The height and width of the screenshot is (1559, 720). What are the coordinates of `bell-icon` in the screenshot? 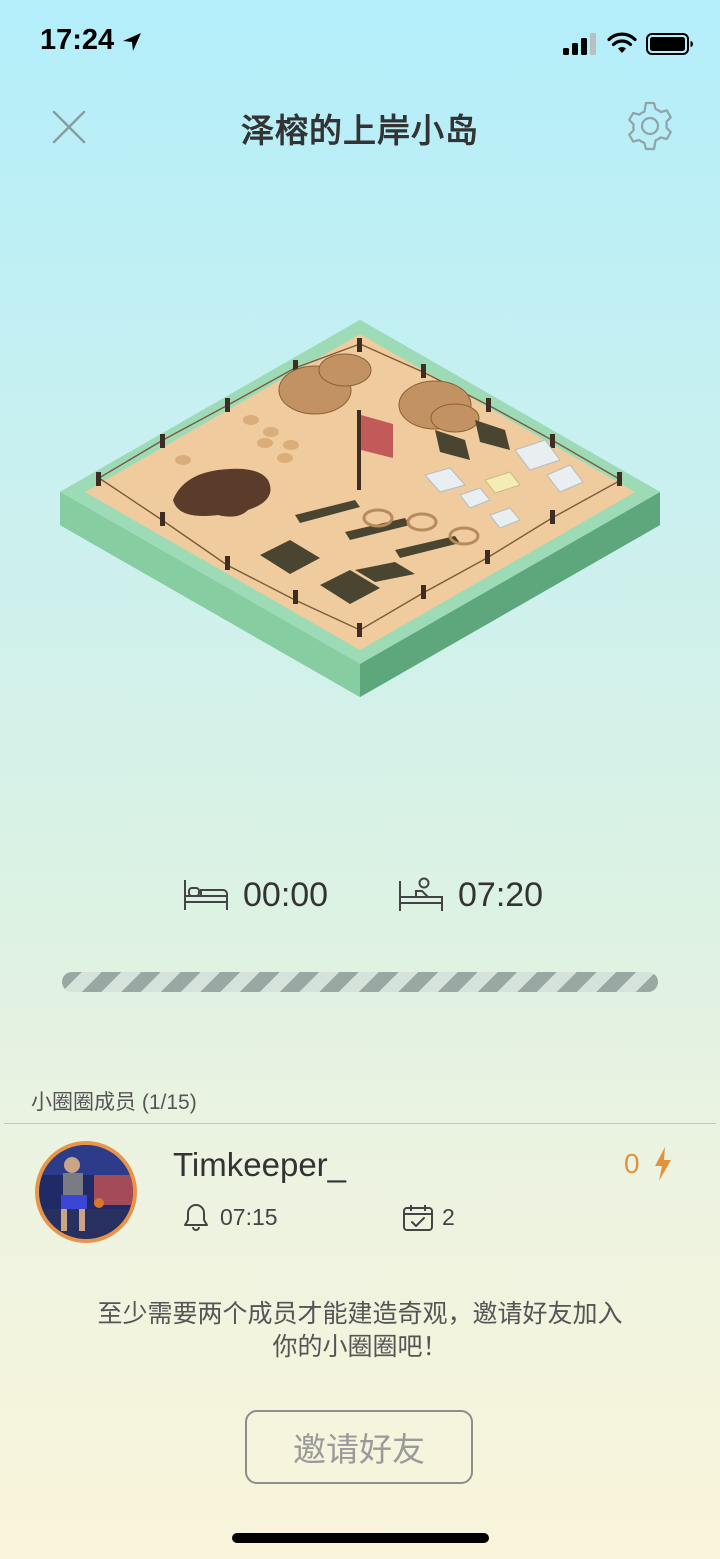 It's located at (196, 1217).